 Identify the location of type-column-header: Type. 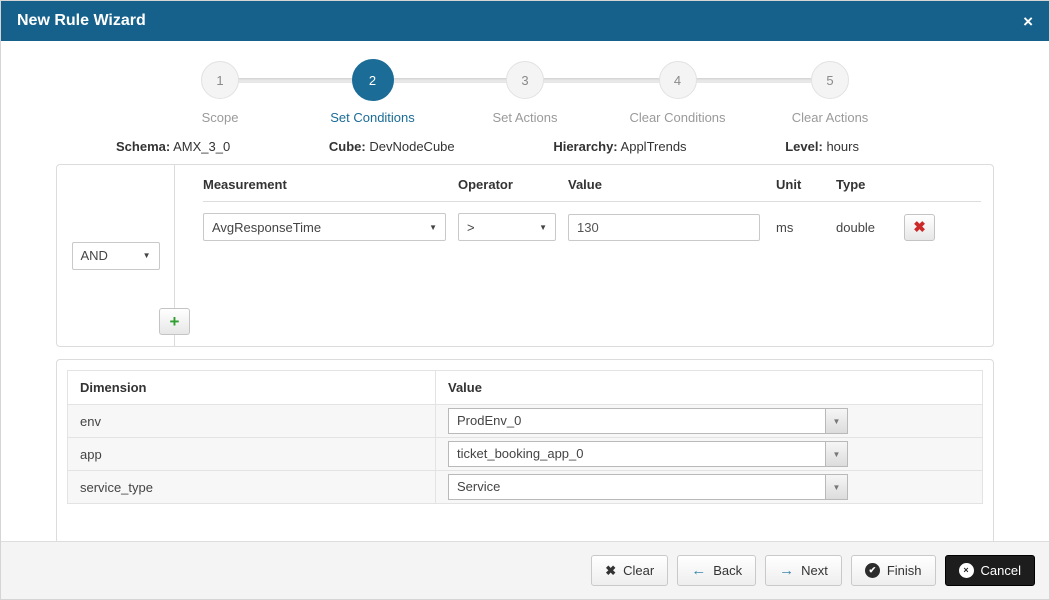
(851, 184).